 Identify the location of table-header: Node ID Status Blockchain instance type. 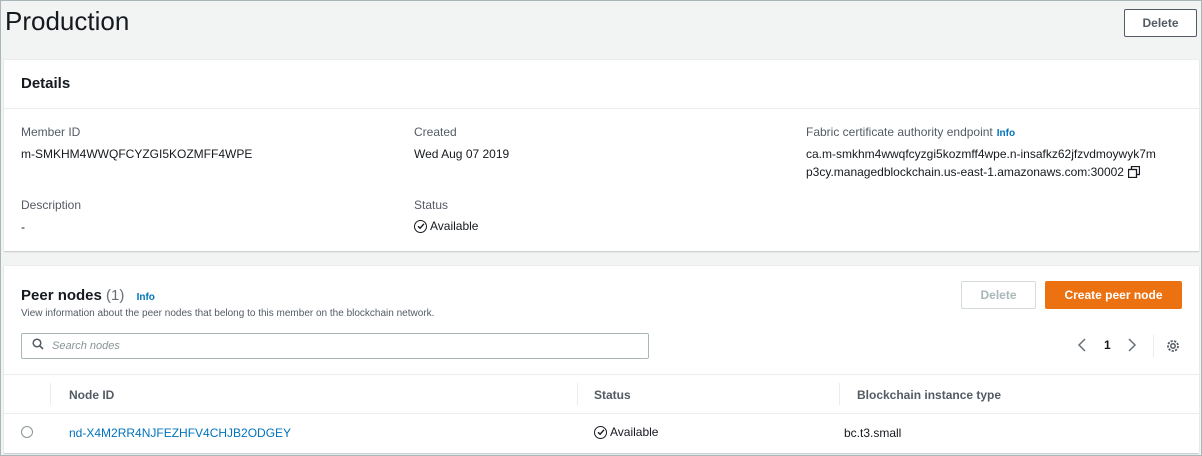
(601, 394).